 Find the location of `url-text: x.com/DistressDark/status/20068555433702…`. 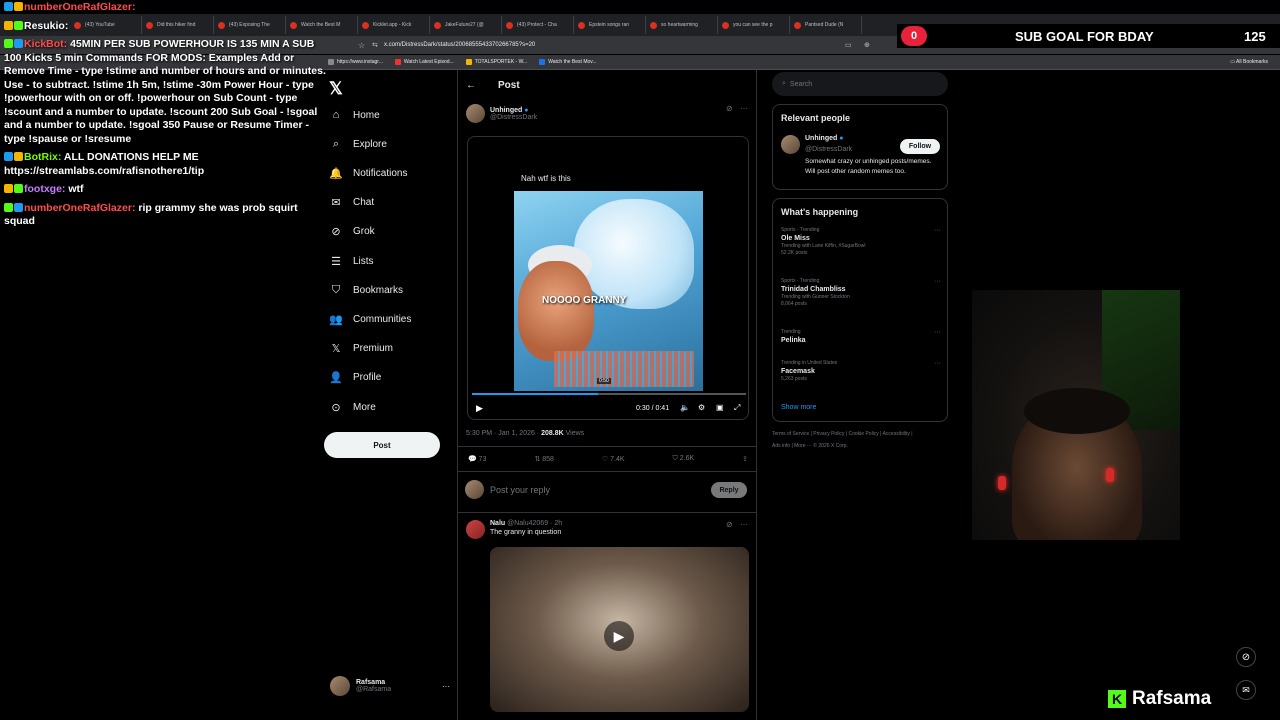

url-text: x.com/DistressDark/status/20068555433702… is located at coordinates (459, 45).